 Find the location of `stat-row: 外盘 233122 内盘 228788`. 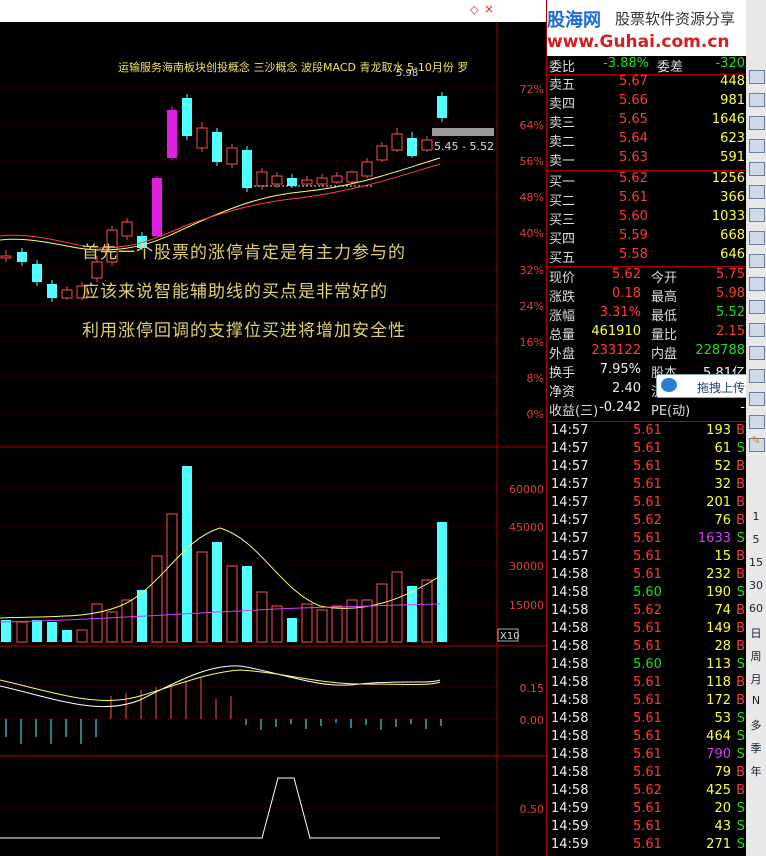

stat-row: 外盘 233122 内盘 228788 is located at coordinates (647, 352).